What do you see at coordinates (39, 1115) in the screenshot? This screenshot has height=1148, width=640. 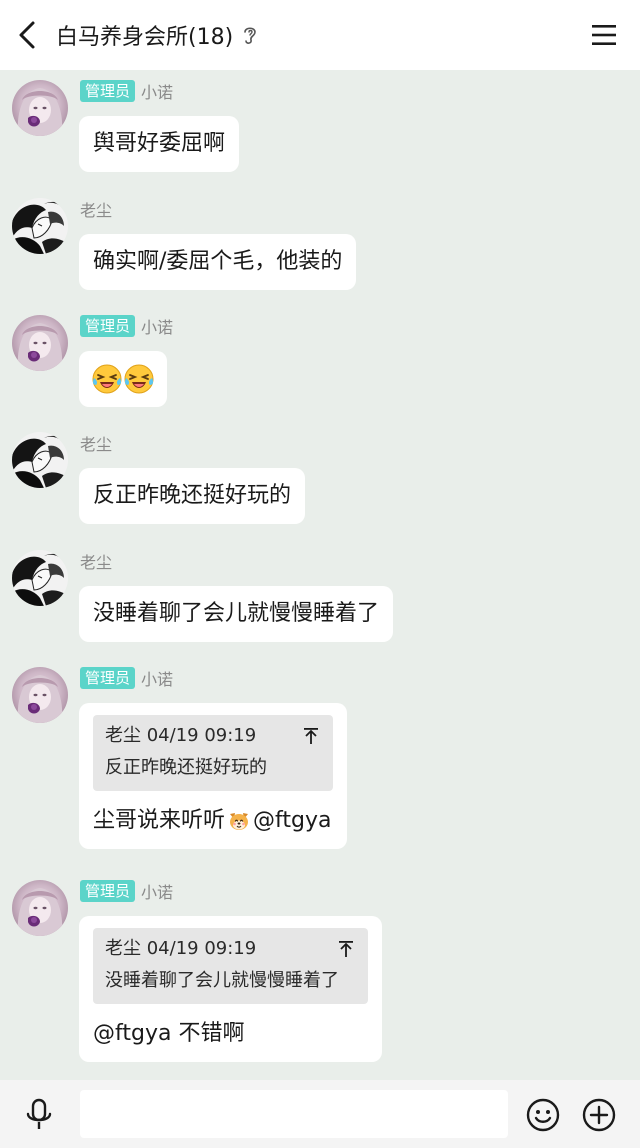 I see `microphone-icon` at bounding box center [39, 1115].